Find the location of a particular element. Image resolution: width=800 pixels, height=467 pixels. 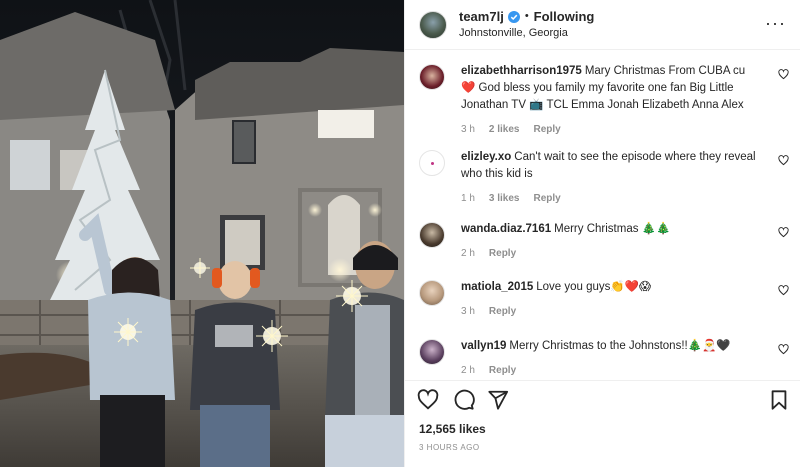

post-location: Johnstonville, Georgia is located at coordinates (526, 33).